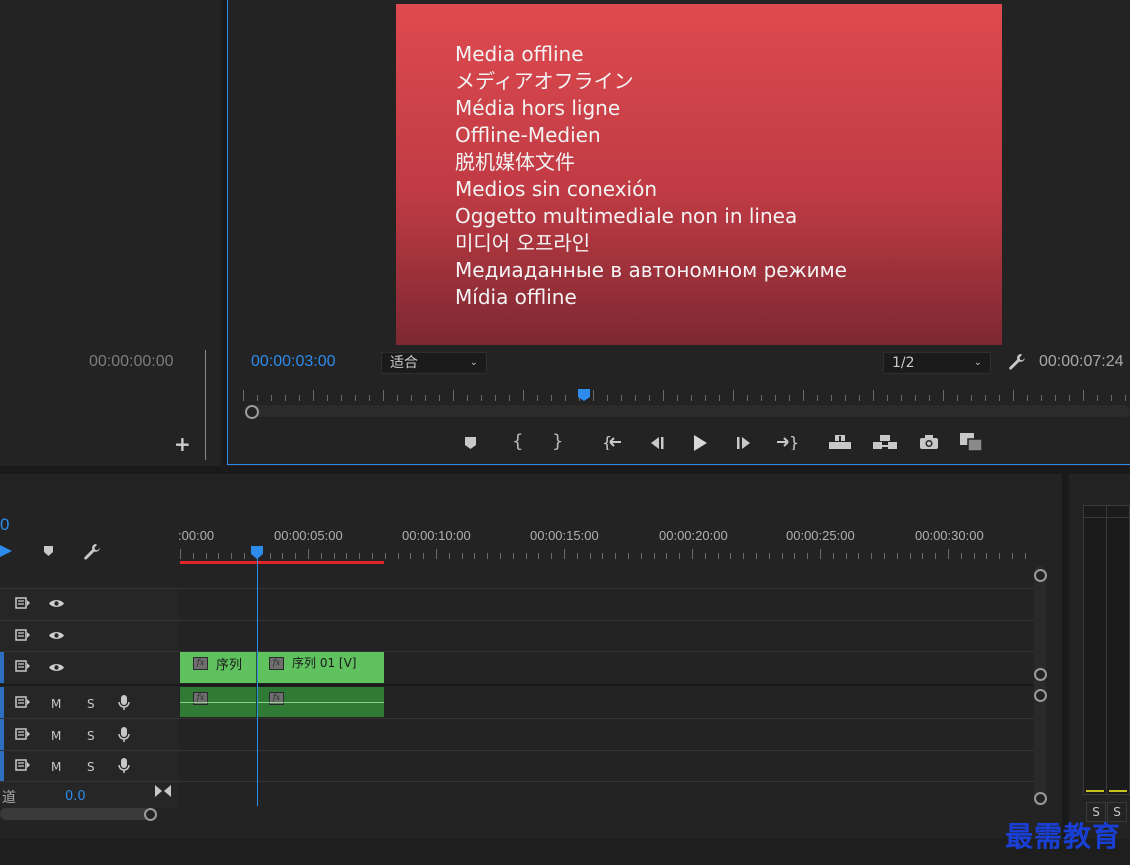 The width and height of the screenshot is (1130, 865). Describe the element at coordinates (557, 442) in the screenshot. I see `mark-out-icon: }` at that location.